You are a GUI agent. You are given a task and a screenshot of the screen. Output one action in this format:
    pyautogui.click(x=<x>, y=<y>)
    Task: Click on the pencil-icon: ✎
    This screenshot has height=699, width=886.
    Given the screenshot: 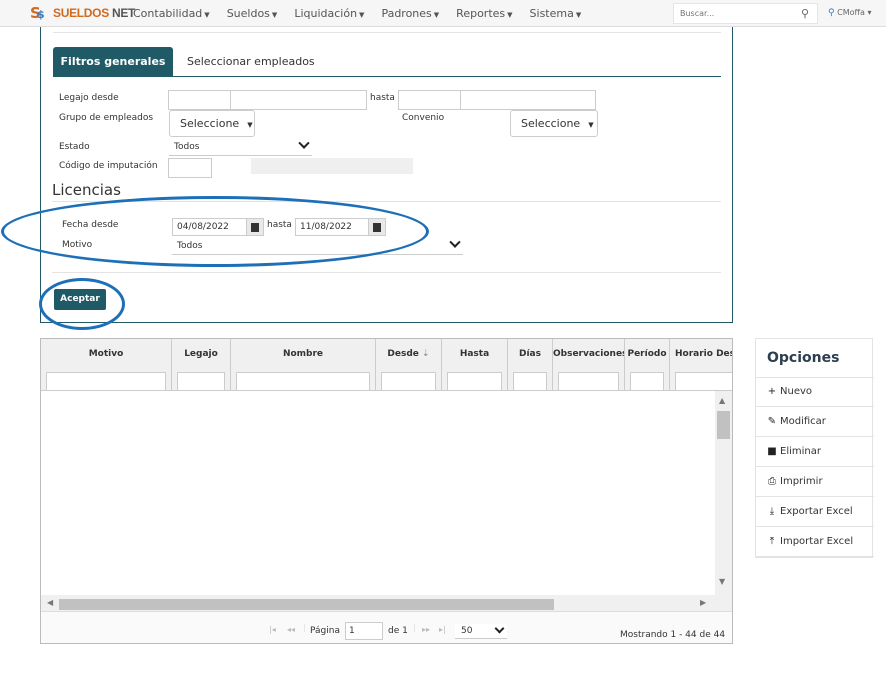 What is the action you would take?
    pyautogui.click(x=772, y=421)
    